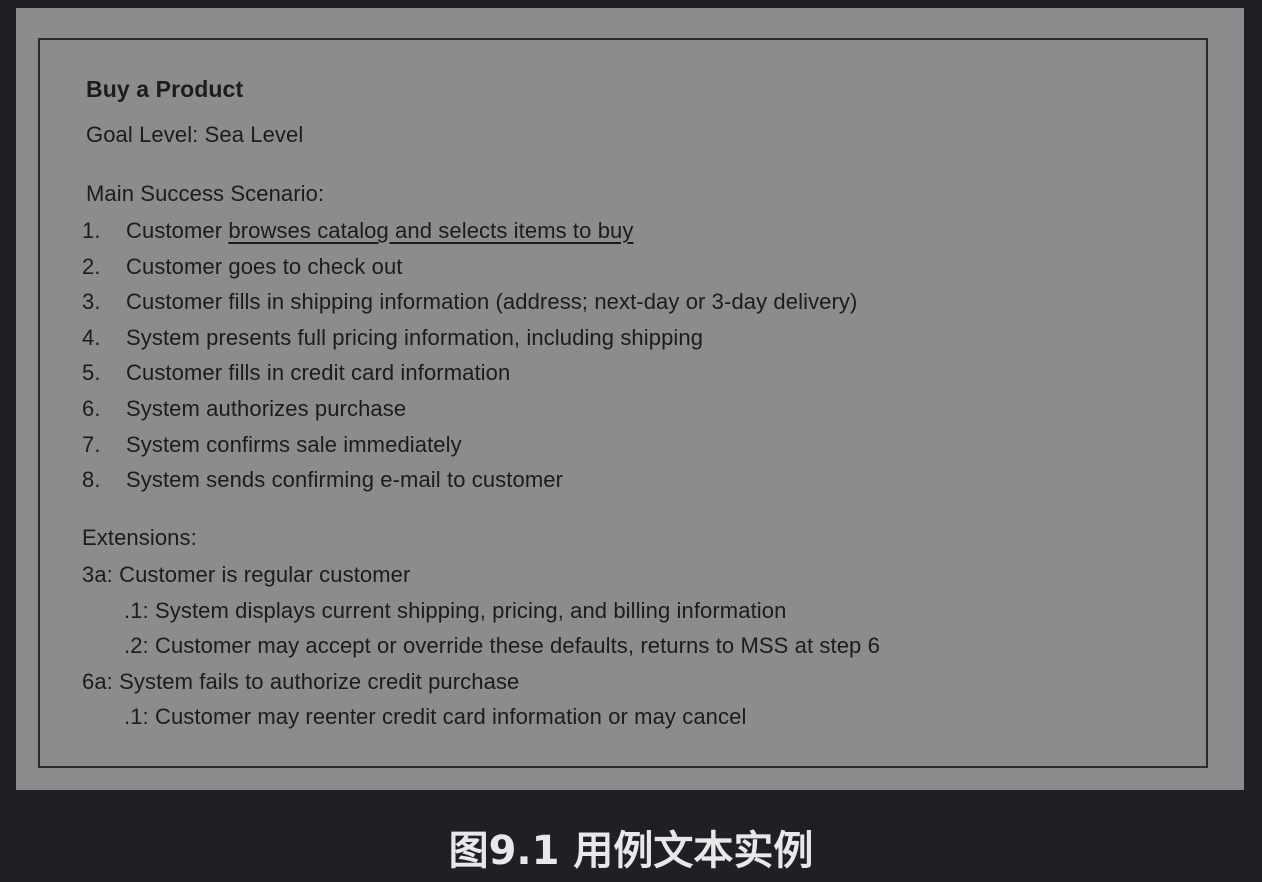 Image resolution: width=1262 pixels, height=882 pixels. I want to click on step-text: Customer goes to check out, so click(264, 266).